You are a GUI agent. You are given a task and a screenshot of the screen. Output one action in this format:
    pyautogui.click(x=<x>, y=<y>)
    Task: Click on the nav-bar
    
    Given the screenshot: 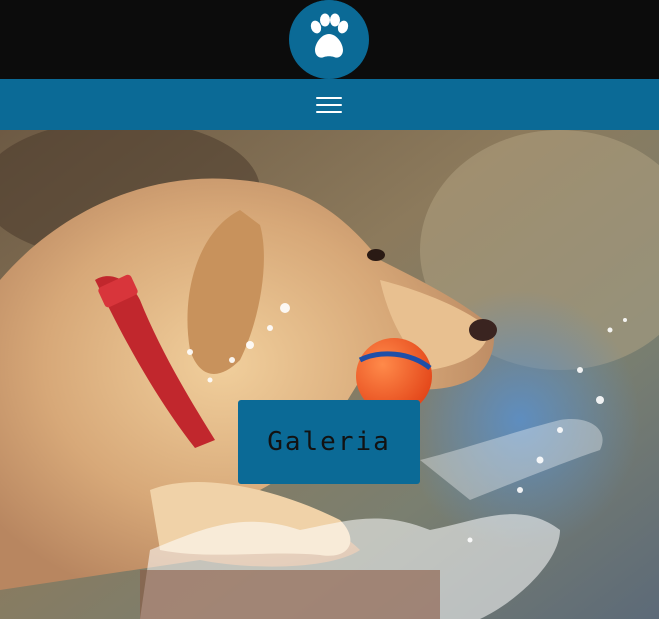 What is the action you would take?
    pyautogui.click(x=329, y=104)
    